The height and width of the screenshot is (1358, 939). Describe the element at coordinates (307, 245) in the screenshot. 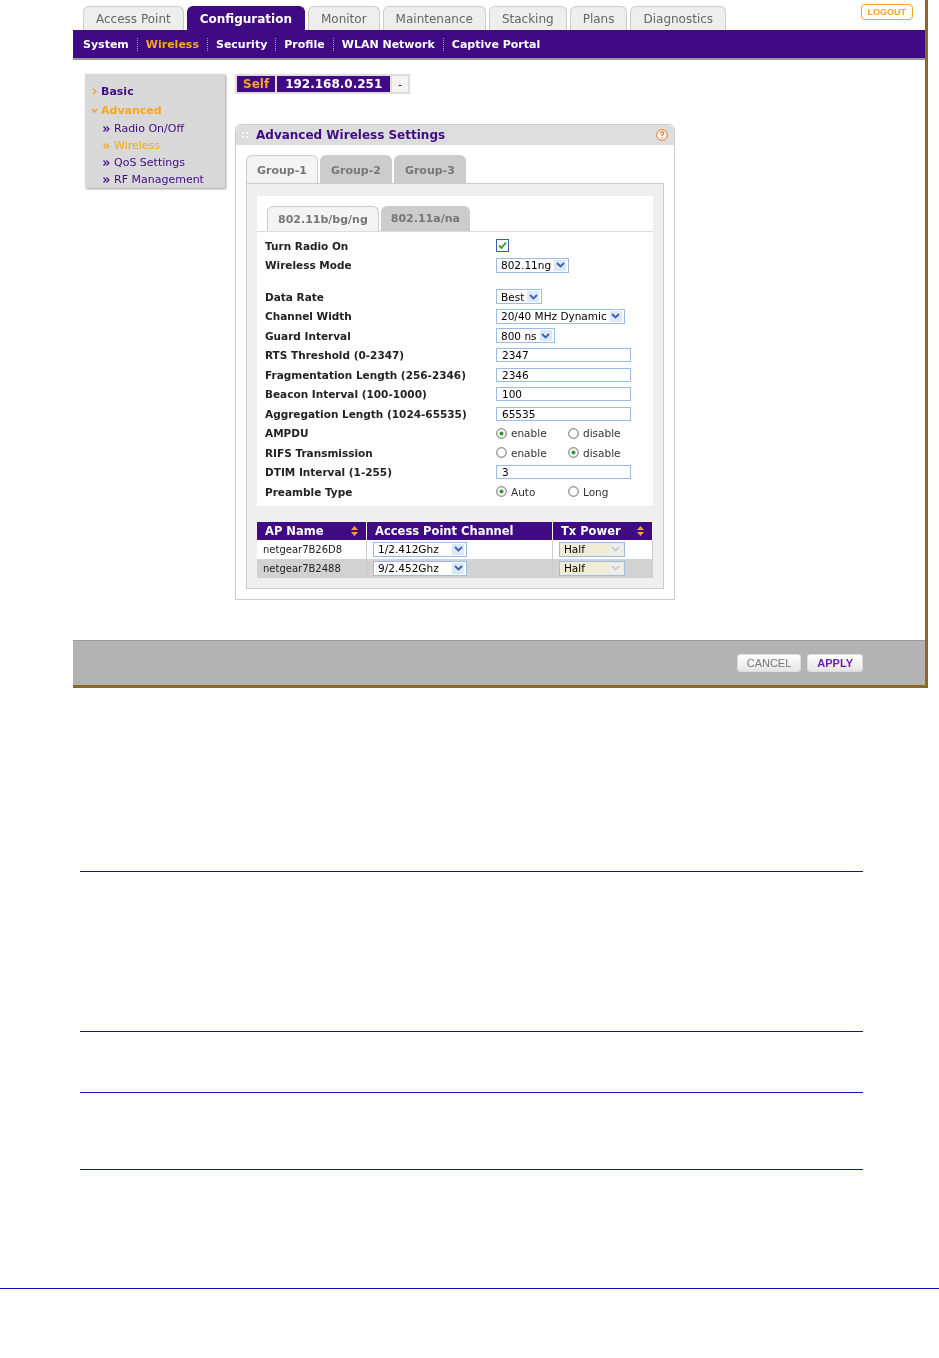

I see `setting-label: Turn Radio On` at that location.